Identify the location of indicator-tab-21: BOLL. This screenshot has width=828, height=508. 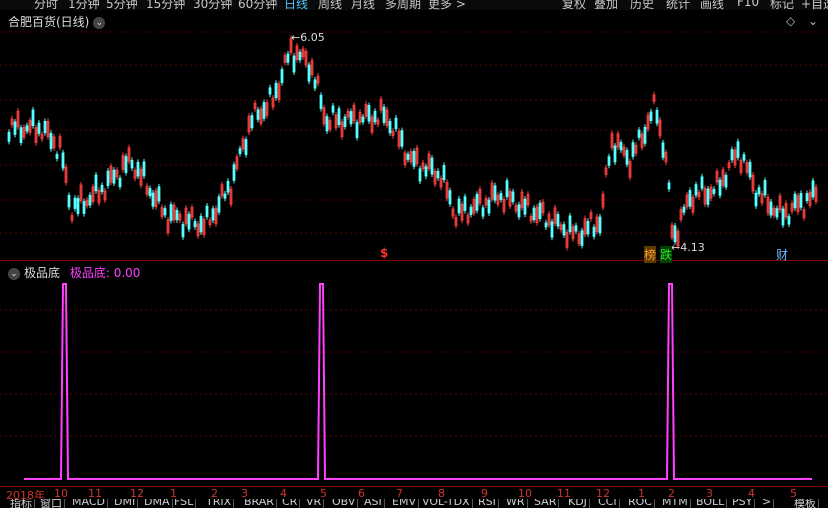
(711, 503).